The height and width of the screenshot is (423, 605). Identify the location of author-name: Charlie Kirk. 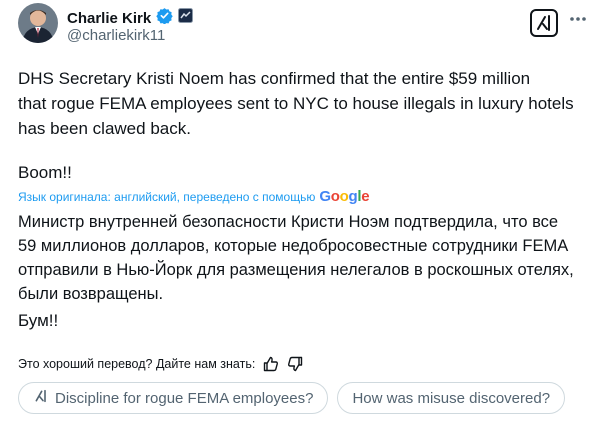
(109, 18).